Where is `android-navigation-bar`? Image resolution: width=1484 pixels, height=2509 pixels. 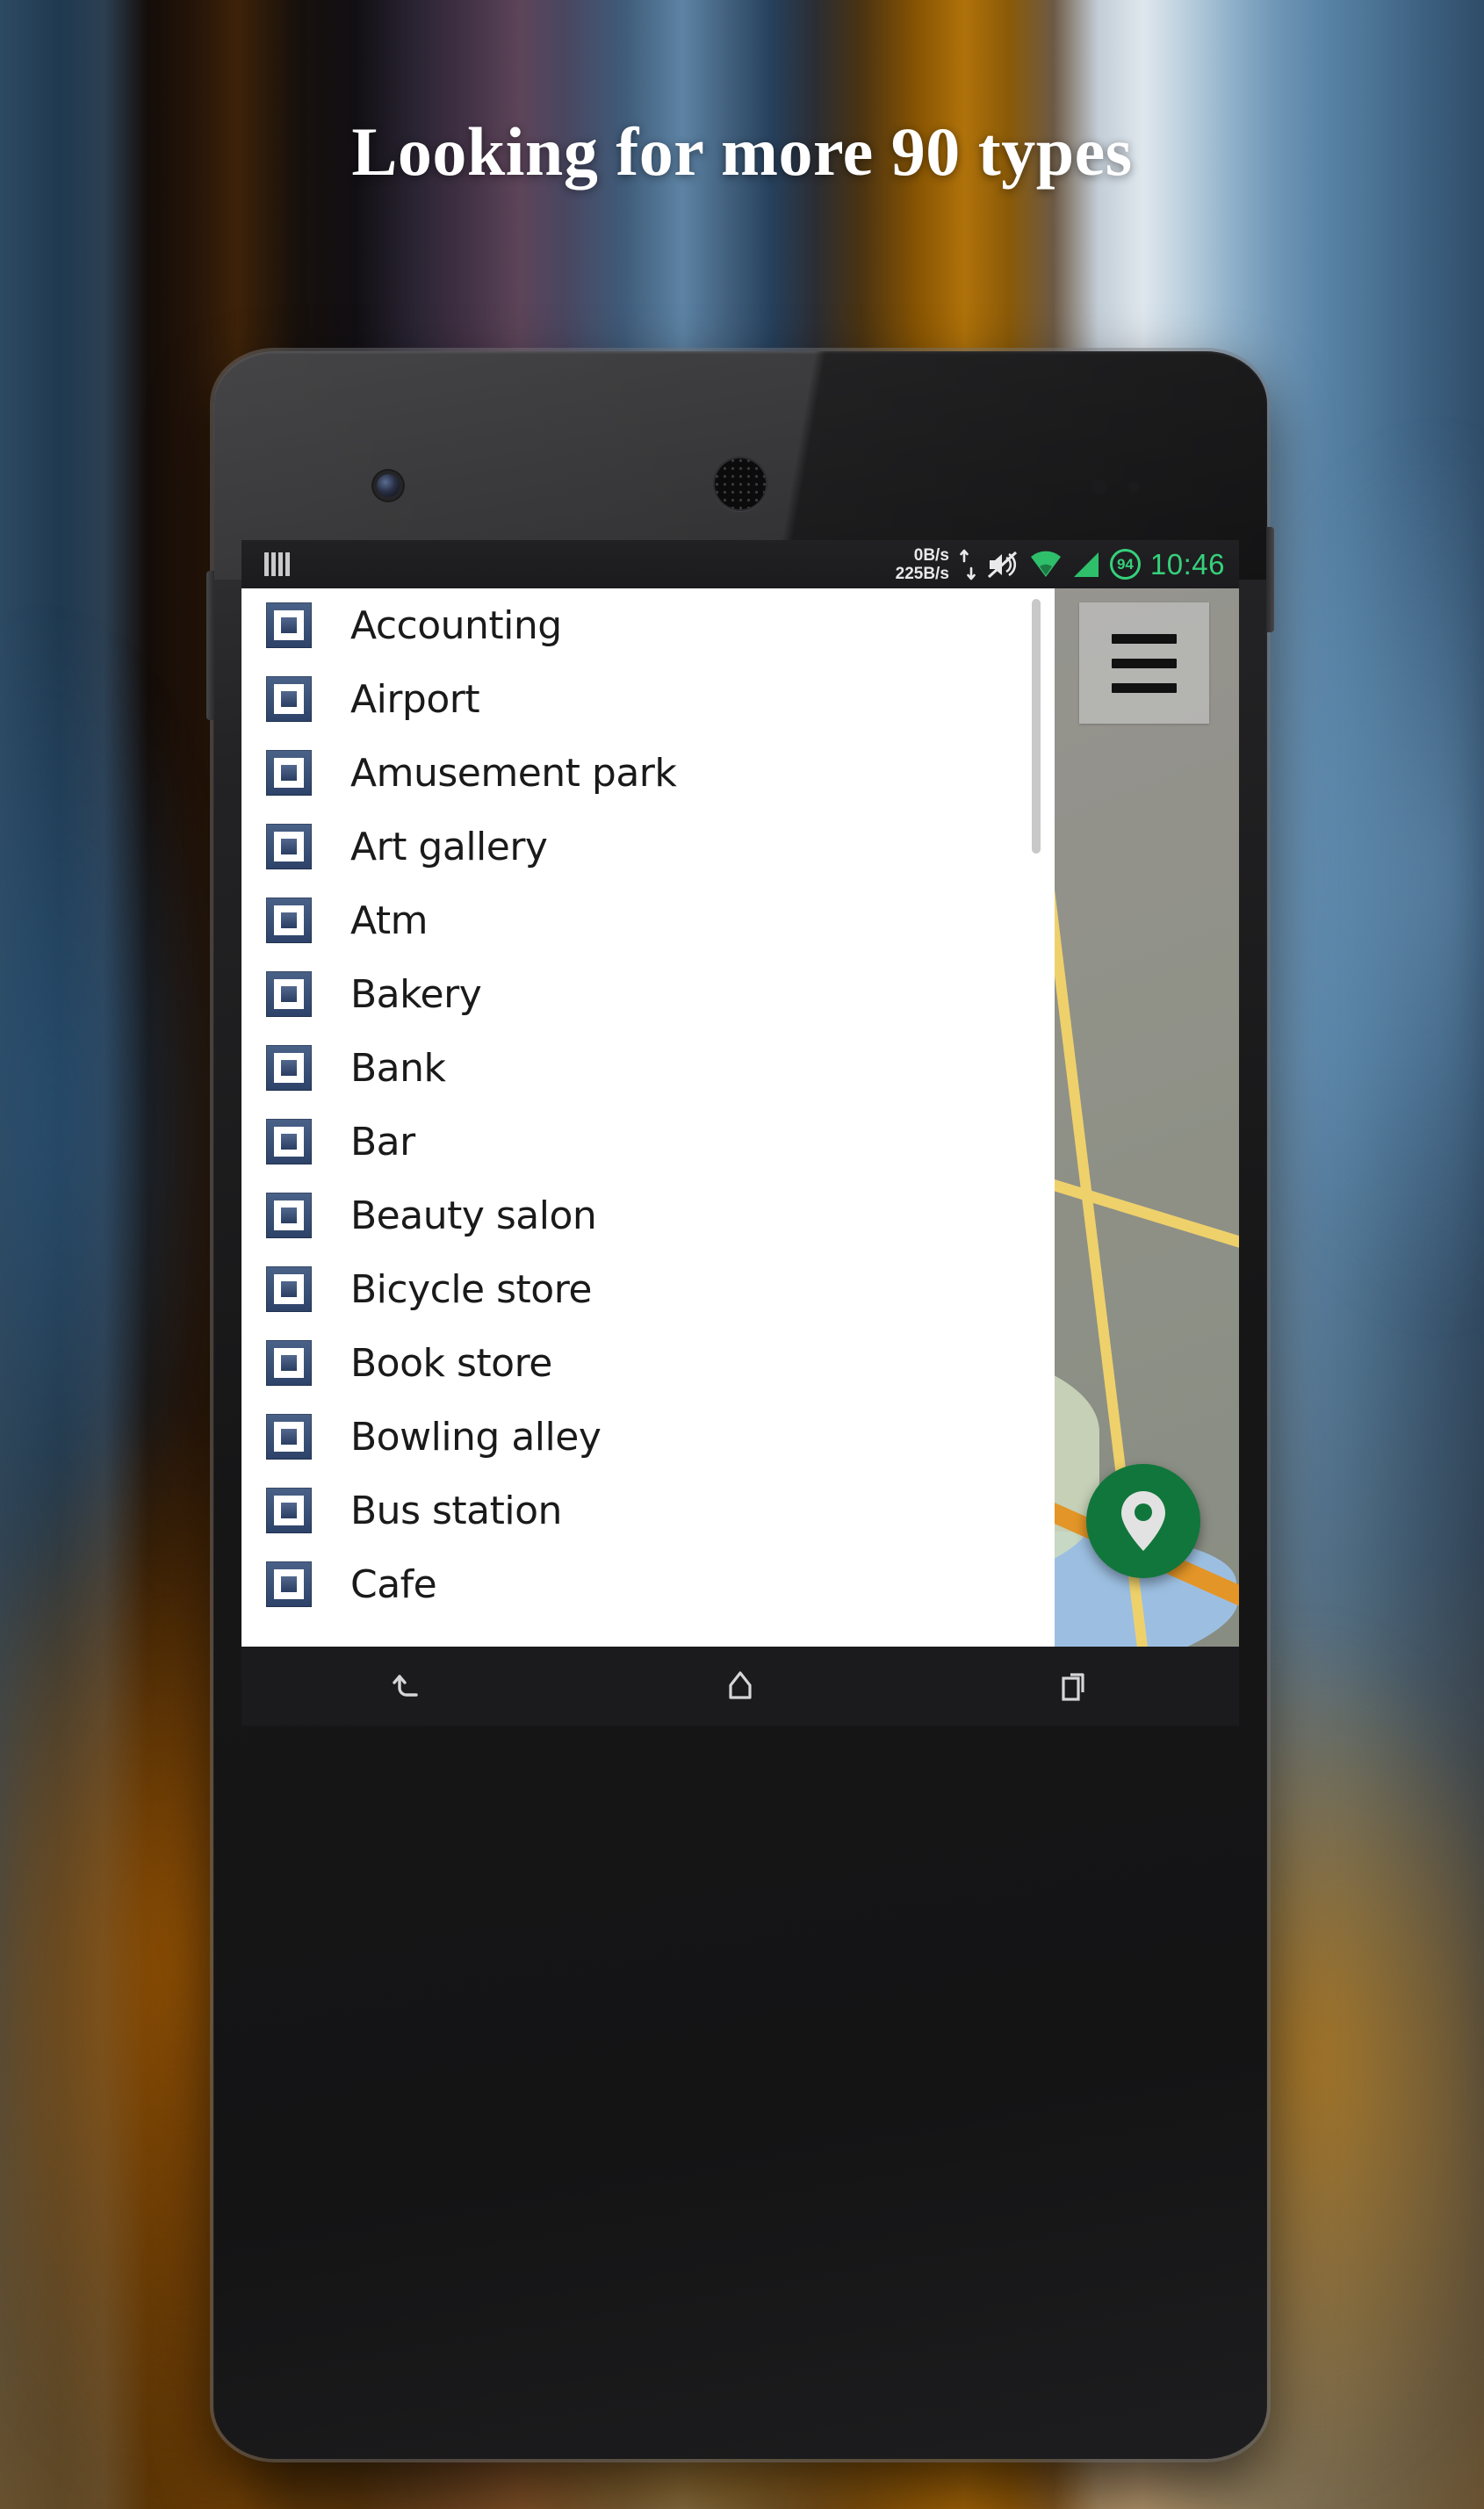
android-navigation-bar is located at coordinates (740, 1686).